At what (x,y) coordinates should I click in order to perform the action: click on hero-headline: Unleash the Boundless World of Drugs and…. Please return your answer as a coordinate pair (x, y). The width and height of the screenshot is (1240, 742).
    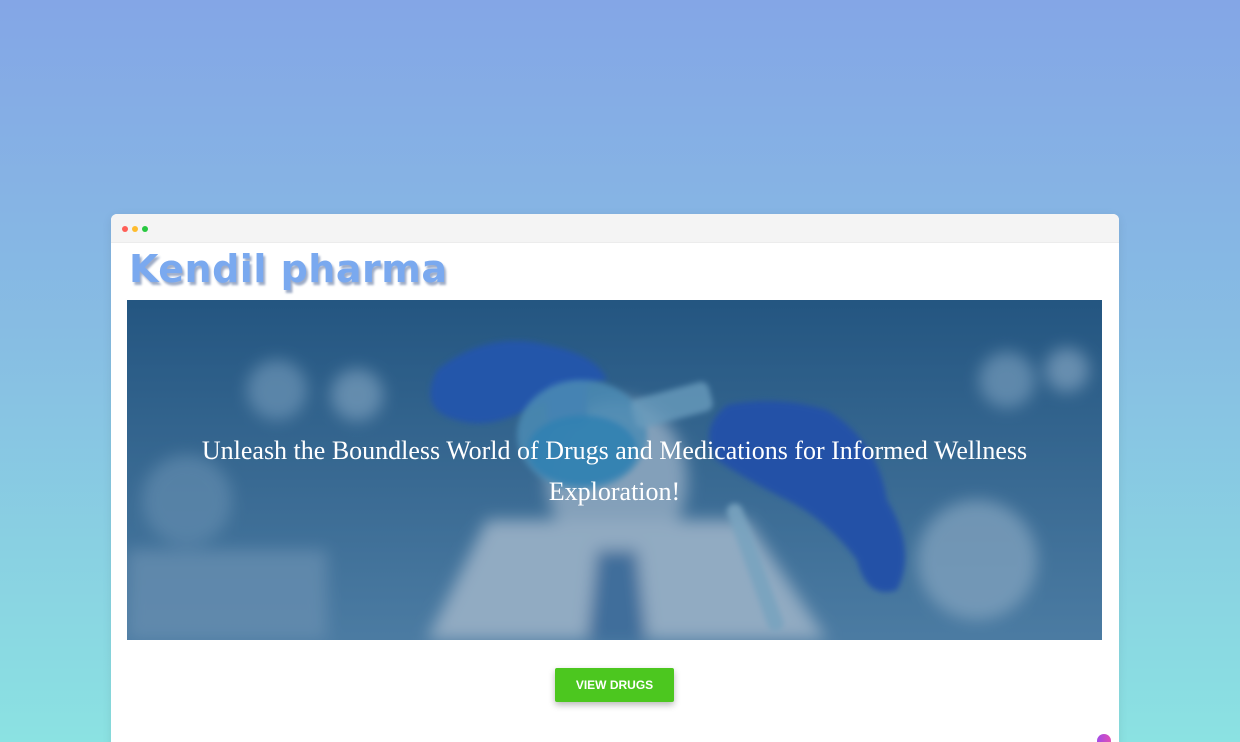
    Looking at the image, I should click on (614, 471).